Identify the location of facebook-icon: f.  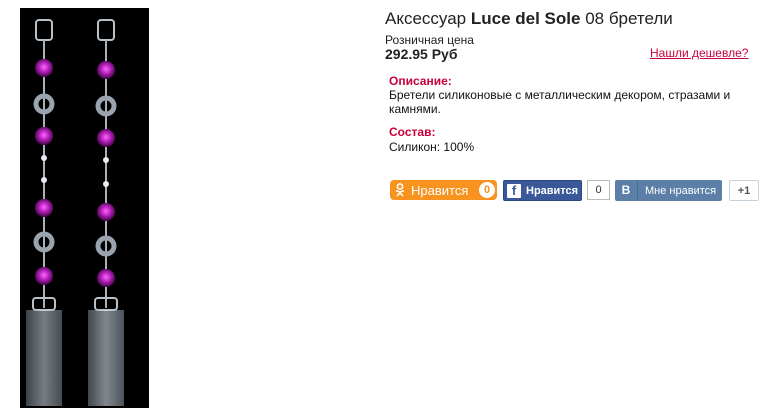
(514, 190).